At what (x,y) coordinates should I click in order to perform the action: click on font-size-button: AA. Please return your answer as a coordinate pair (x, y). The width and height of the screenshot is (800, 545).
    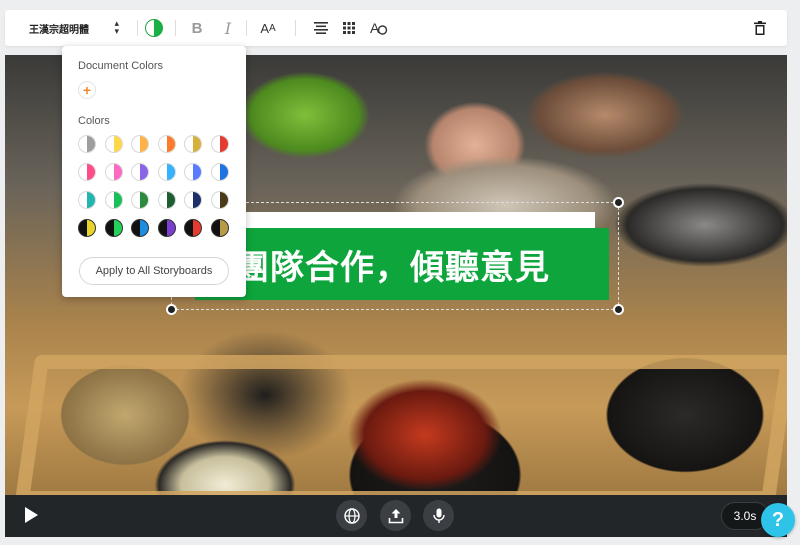
    Looking at the image, I should click on (268, 28).